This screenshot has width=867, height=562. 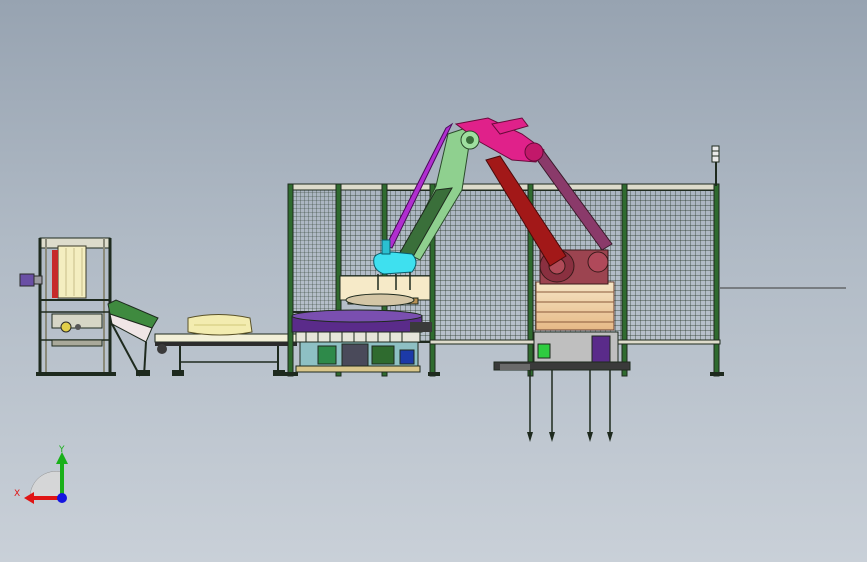 I want to click on orientation-triad: X Y, so click(x=41, y=474).